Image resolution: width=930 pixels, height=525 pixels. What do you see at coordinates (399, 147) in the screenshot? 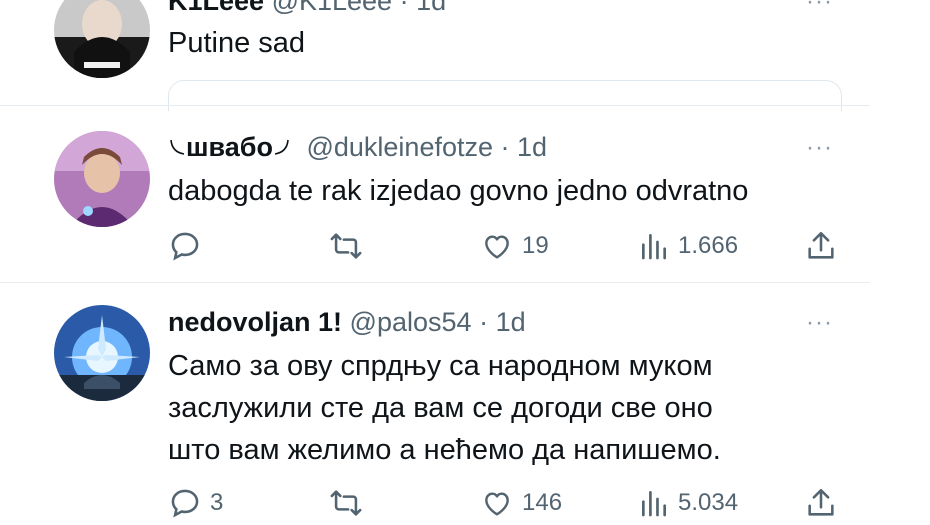
I see `handle: @dukleinefotze` at bounding box center [399, 147].